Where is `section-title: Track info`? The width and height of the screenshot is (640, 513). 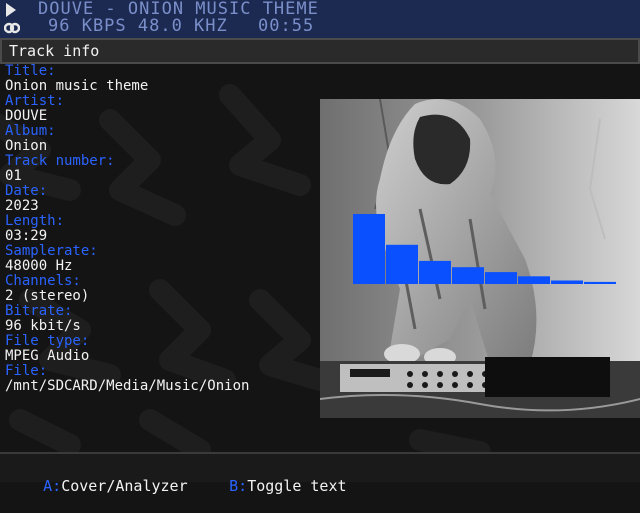
section-title: Track info is located at coordinates (54, 51).